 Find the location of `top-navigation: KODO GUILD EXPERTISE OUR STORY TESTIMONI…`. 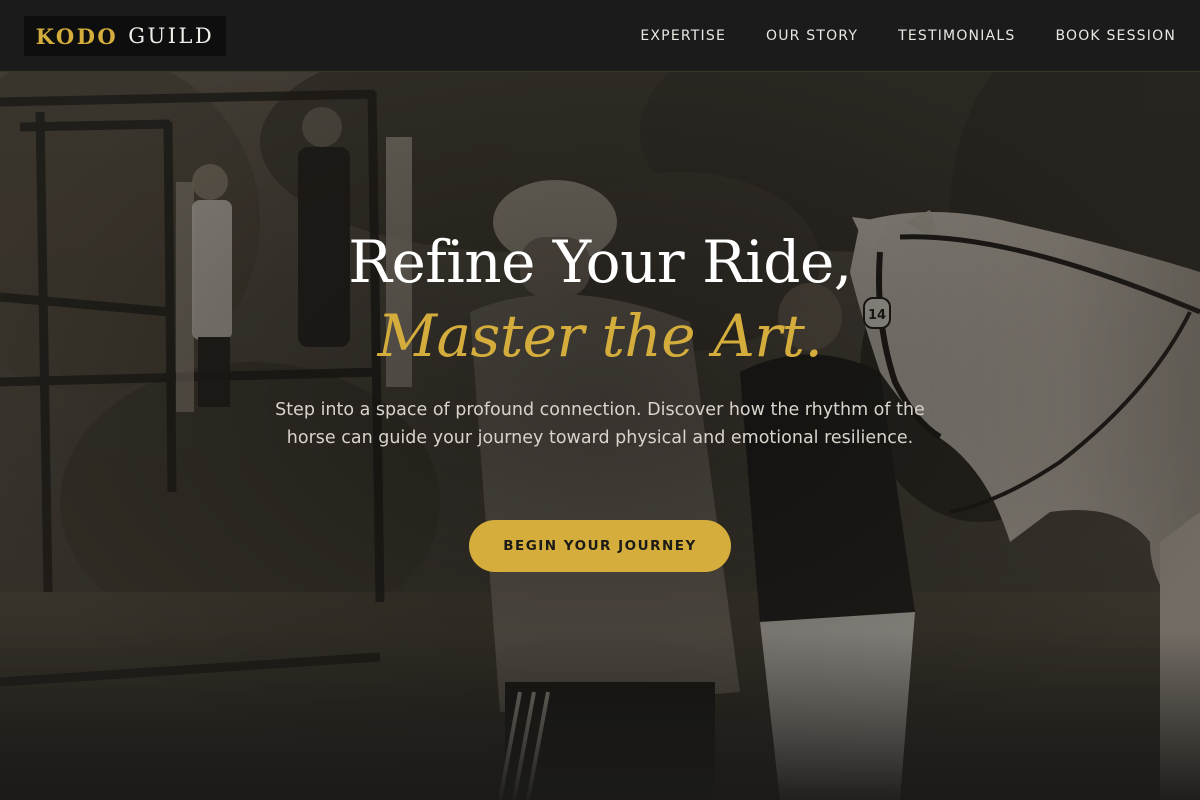

top-navigation: KODO GUILD EXPERTISE OUR STORY TESTIMONI… is located at coordinates (600, 36).